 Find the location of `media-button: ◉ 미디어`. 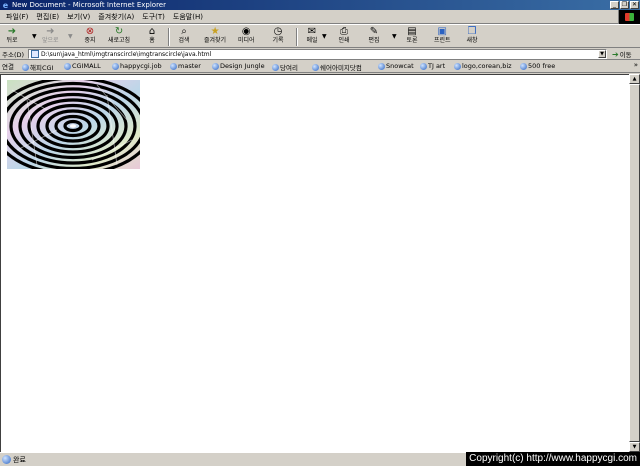

media-button: ◉ 미디어 is located at coordinates (246, 37).